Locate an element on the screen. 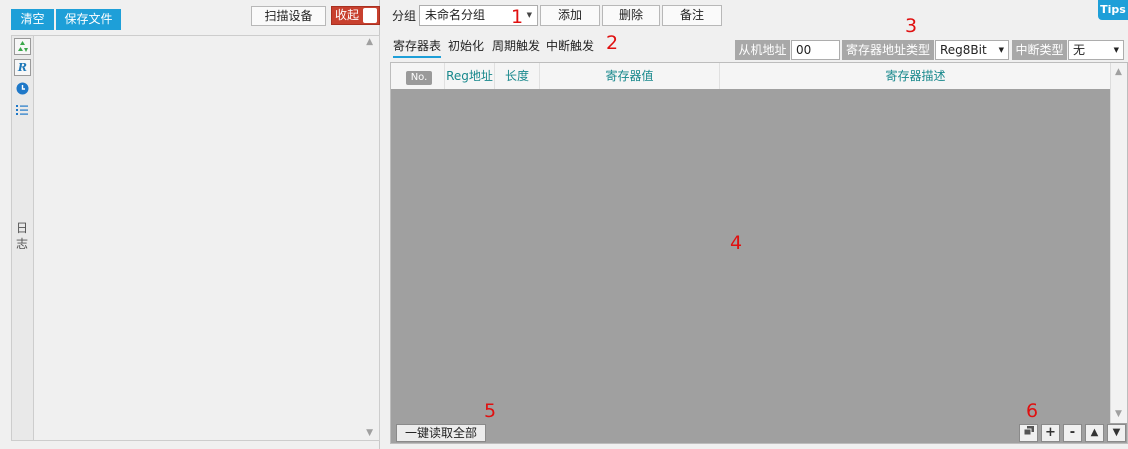 The height and width of the screenshot is (449, 1128). table-header: No. Reg地址 长度 寄存器值 寄存器描述 is located at coordinates (751, 76).